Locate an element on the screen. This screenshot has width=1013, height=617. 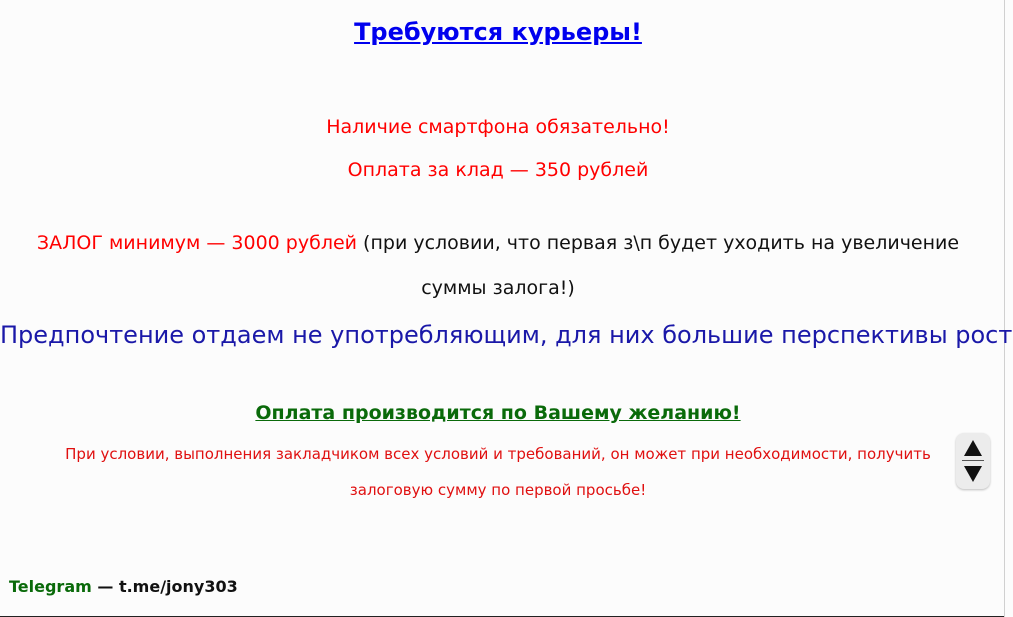
triangle-up-icon is located at coordinates (973, 448).